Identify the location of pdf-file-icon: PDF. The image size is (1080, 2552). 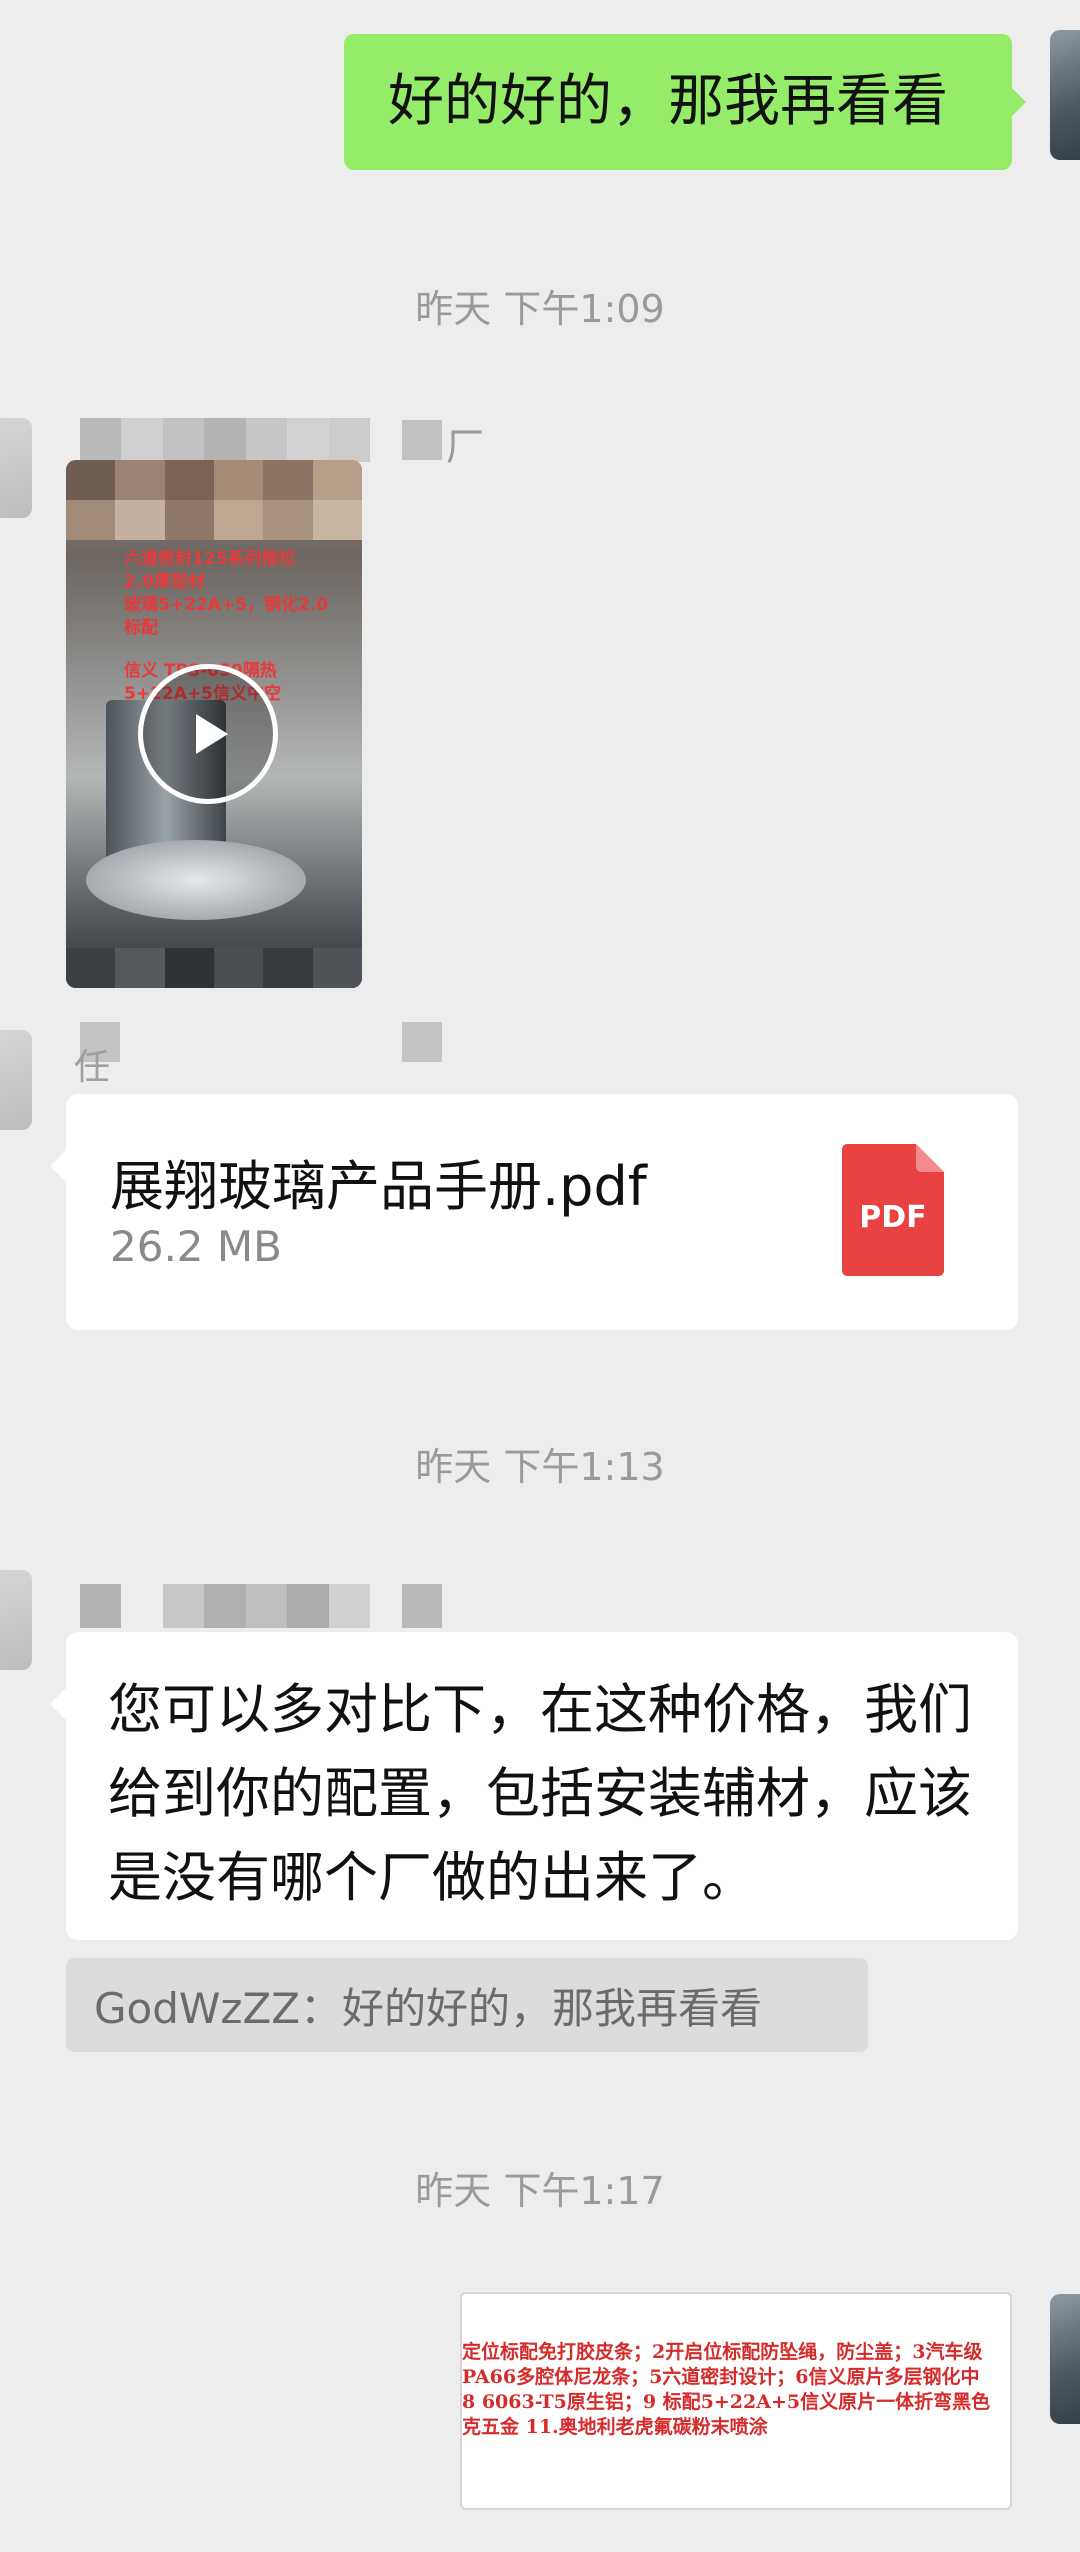
(893, 1210).